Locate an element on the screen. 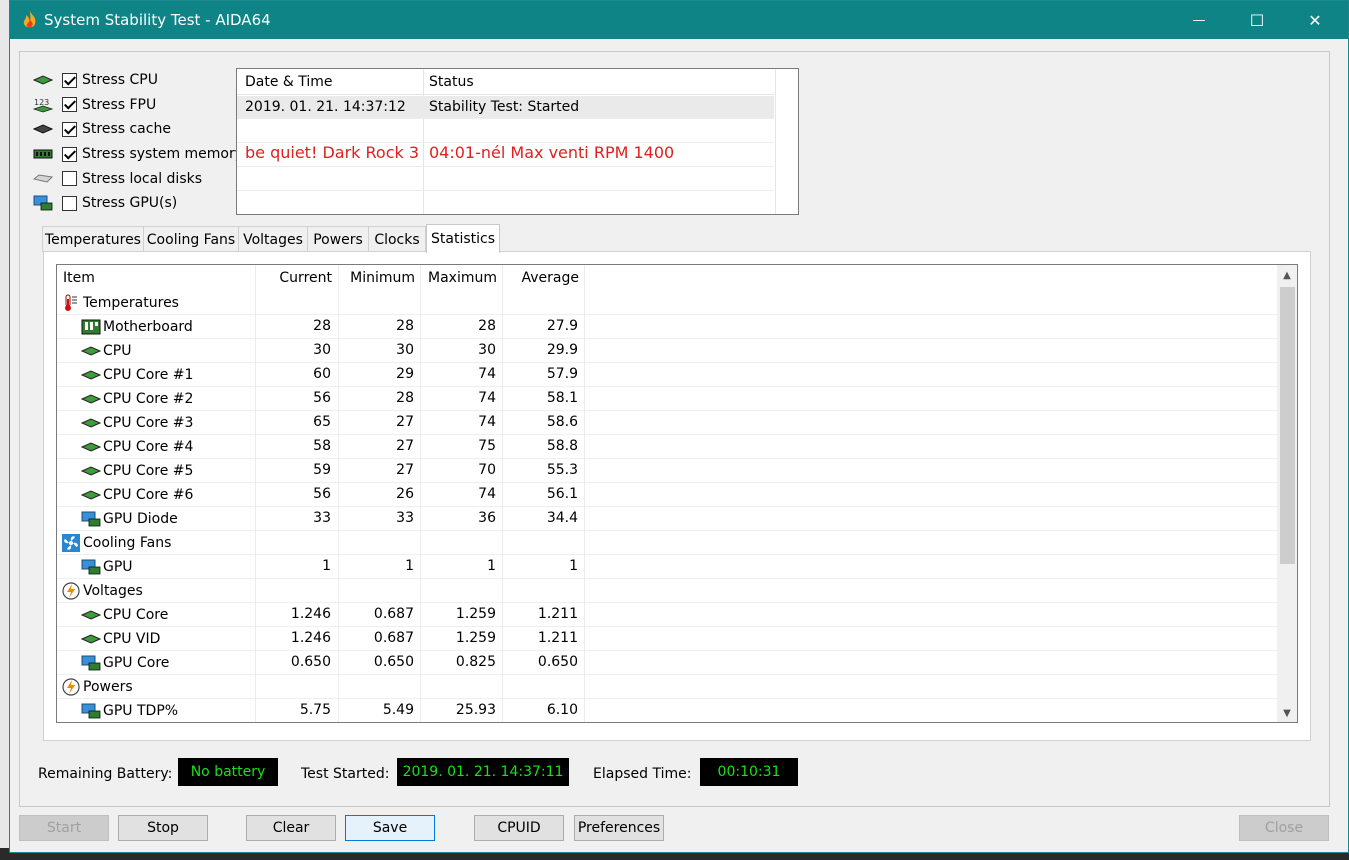 Image resolution: width=1349 pixels, height=860 pixels. row-item-label: CPU Core #6 is located at coordinates (148, 495).